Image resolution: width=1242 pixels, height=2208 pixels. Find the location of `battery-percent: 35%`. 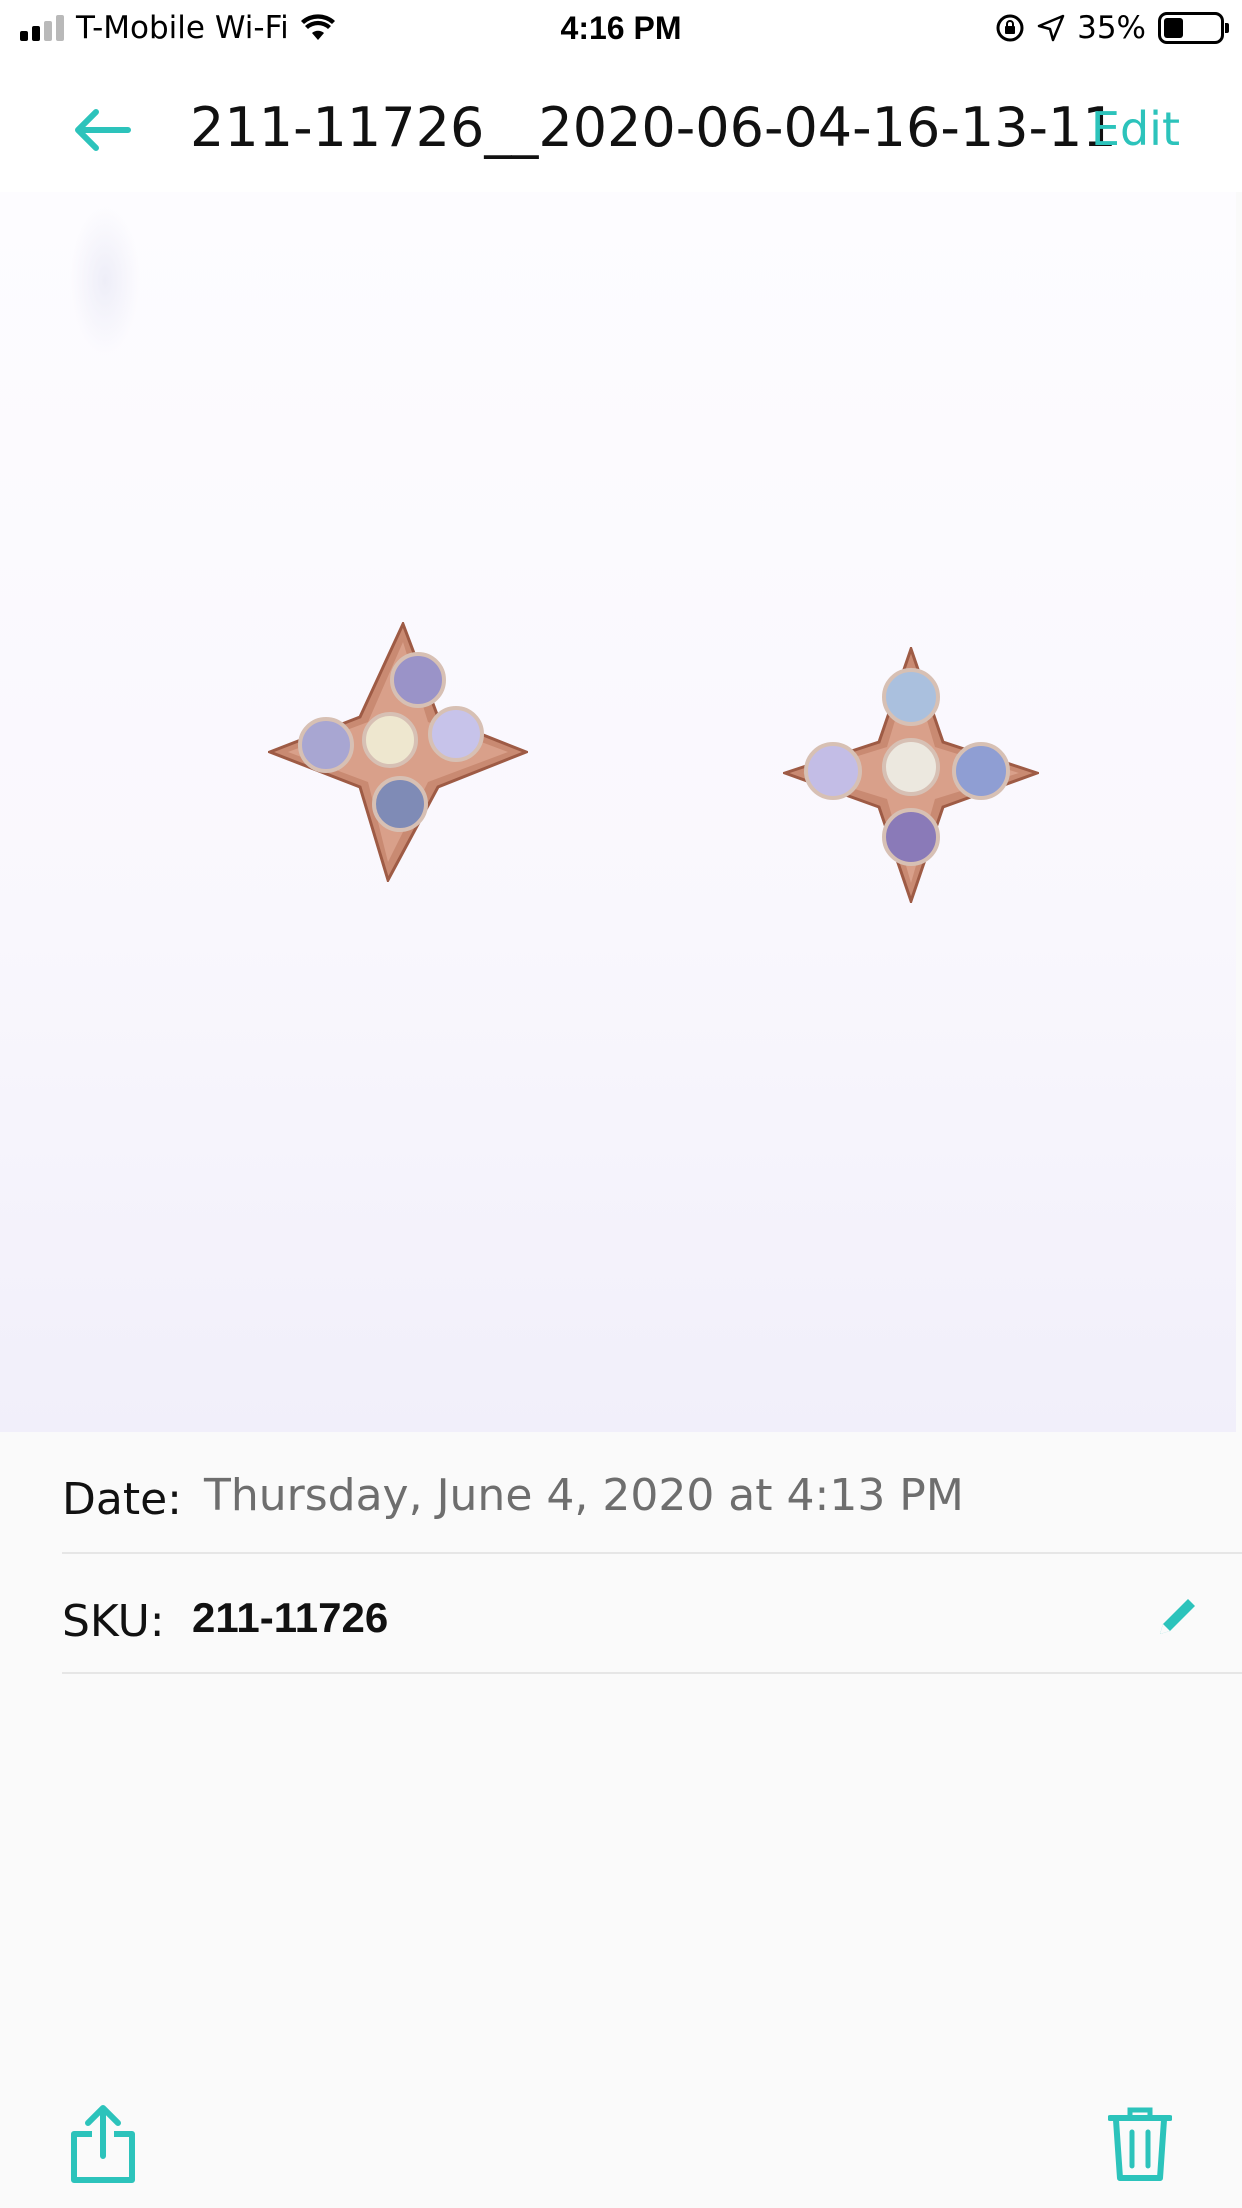

battery-percent: 35% is located at coordinates (1111, 28).